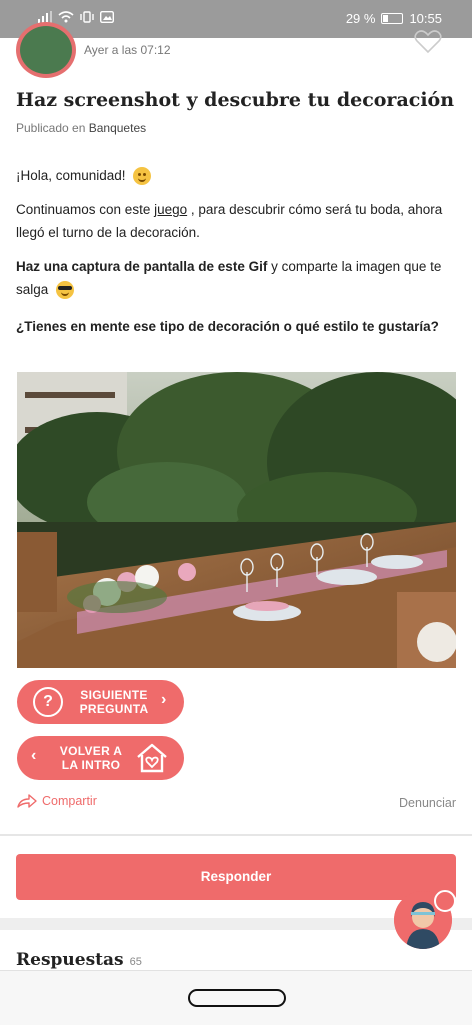 The image size is (472, 1025). What do you see at coordinates (142, 176) in the screenshot?
I see `smile-emoji-icon` at bounding box center [142, 176].